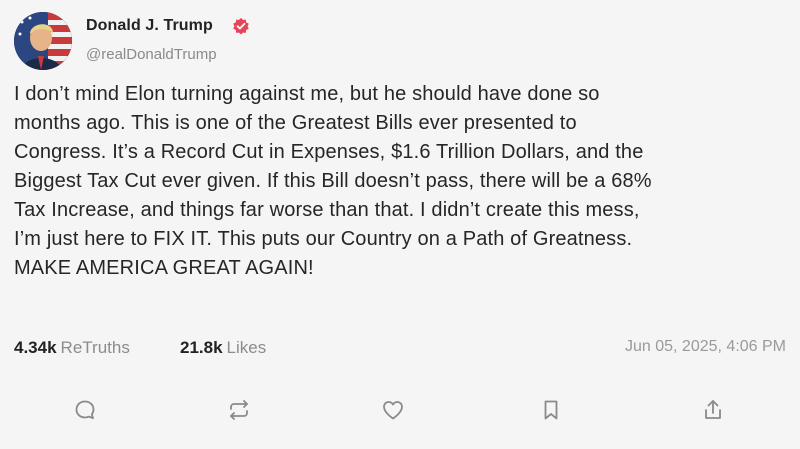  What do you see at coordinates (149, 26) in the screenshot?
I see `author-display-name: Donald J. Trump` at bounding box center [149, 26].